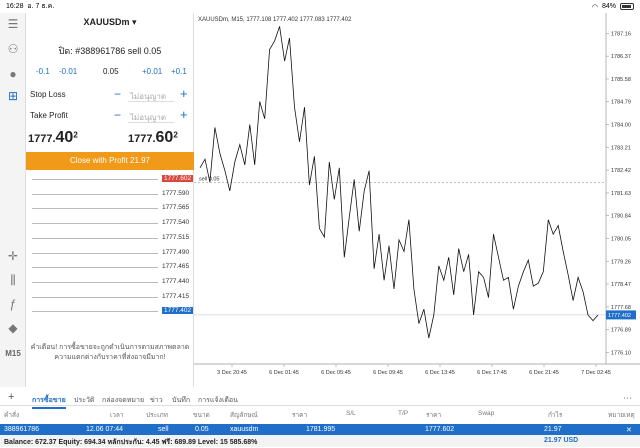 The image size is (640, 448). Describe the element at coordinates (594, 7) in the screenshot. I see `wifi-icon: ◠` at that location.